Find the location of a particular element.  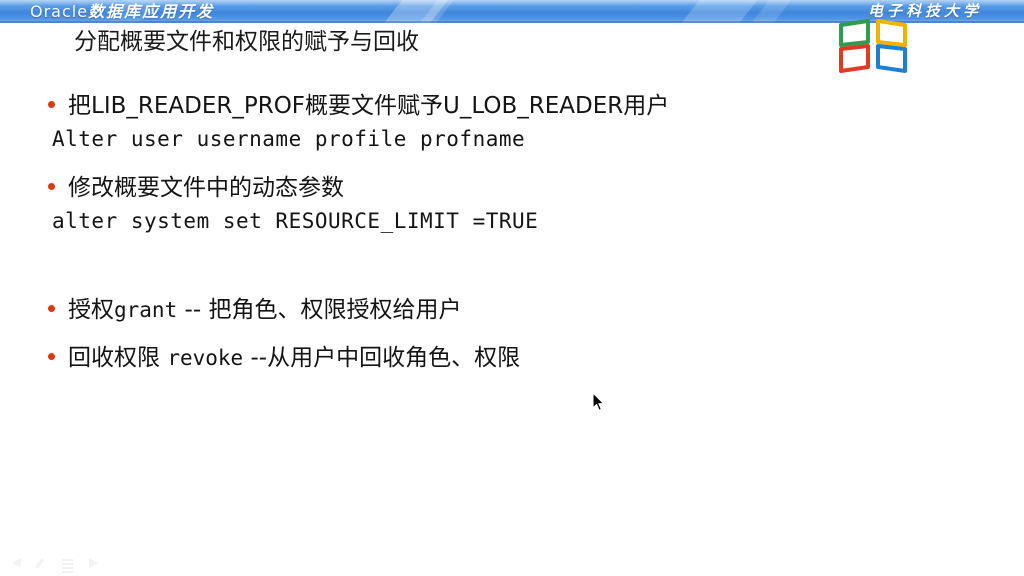

bullet-item: 授权grant -- 把角色、权限授权给用户 is located at coordinates (254, 310).